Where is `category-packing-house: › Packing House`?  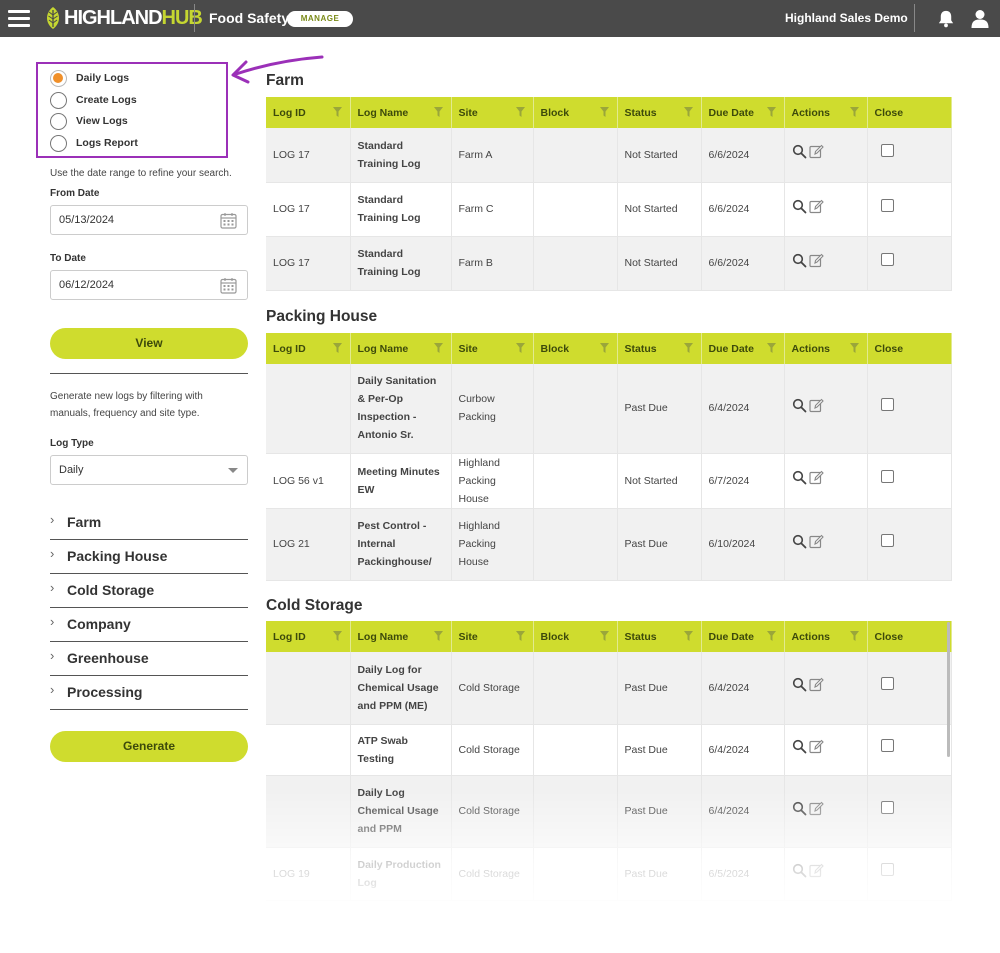
category-packing-house: › Packing House is located at coordinates (149, 557).